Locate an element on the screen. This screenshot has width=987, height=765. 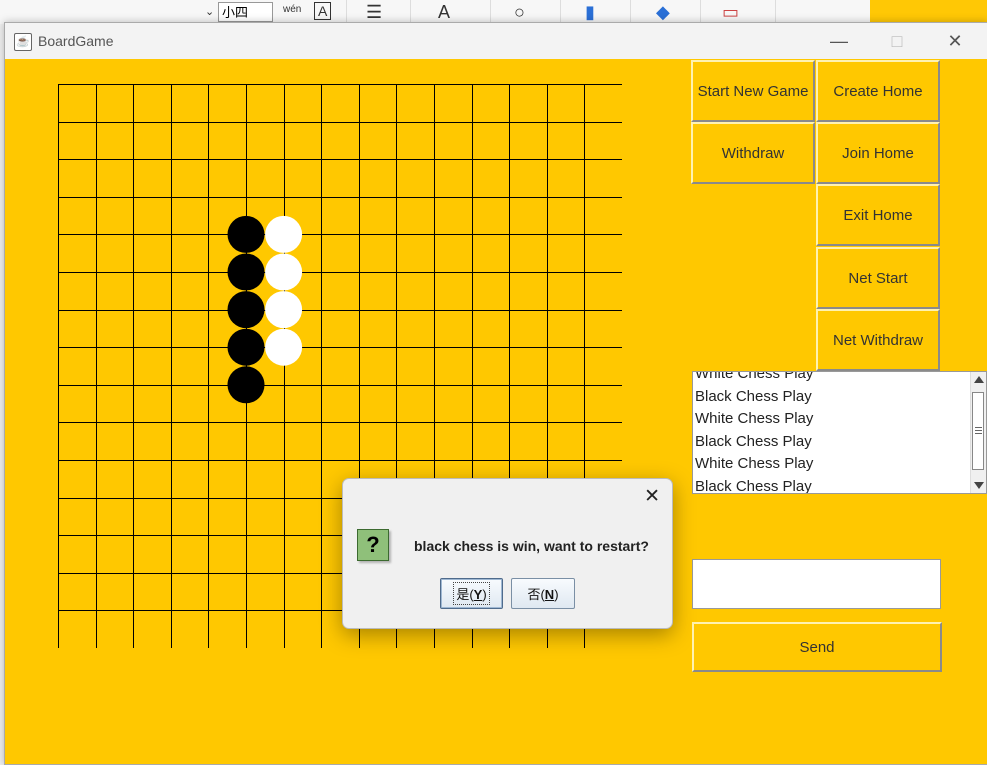
shape-icon: ○ is located at coordinates (519, 12).